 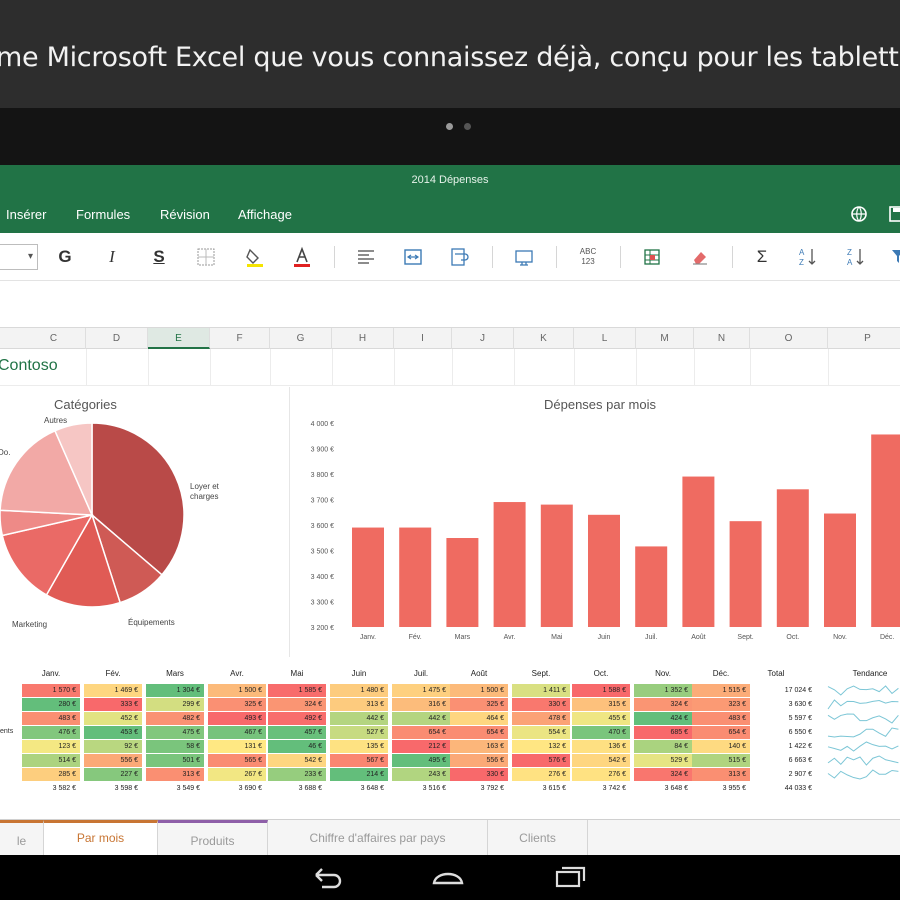 I want to click on table-cell: 3 690 €, so click(x=237, y=788).